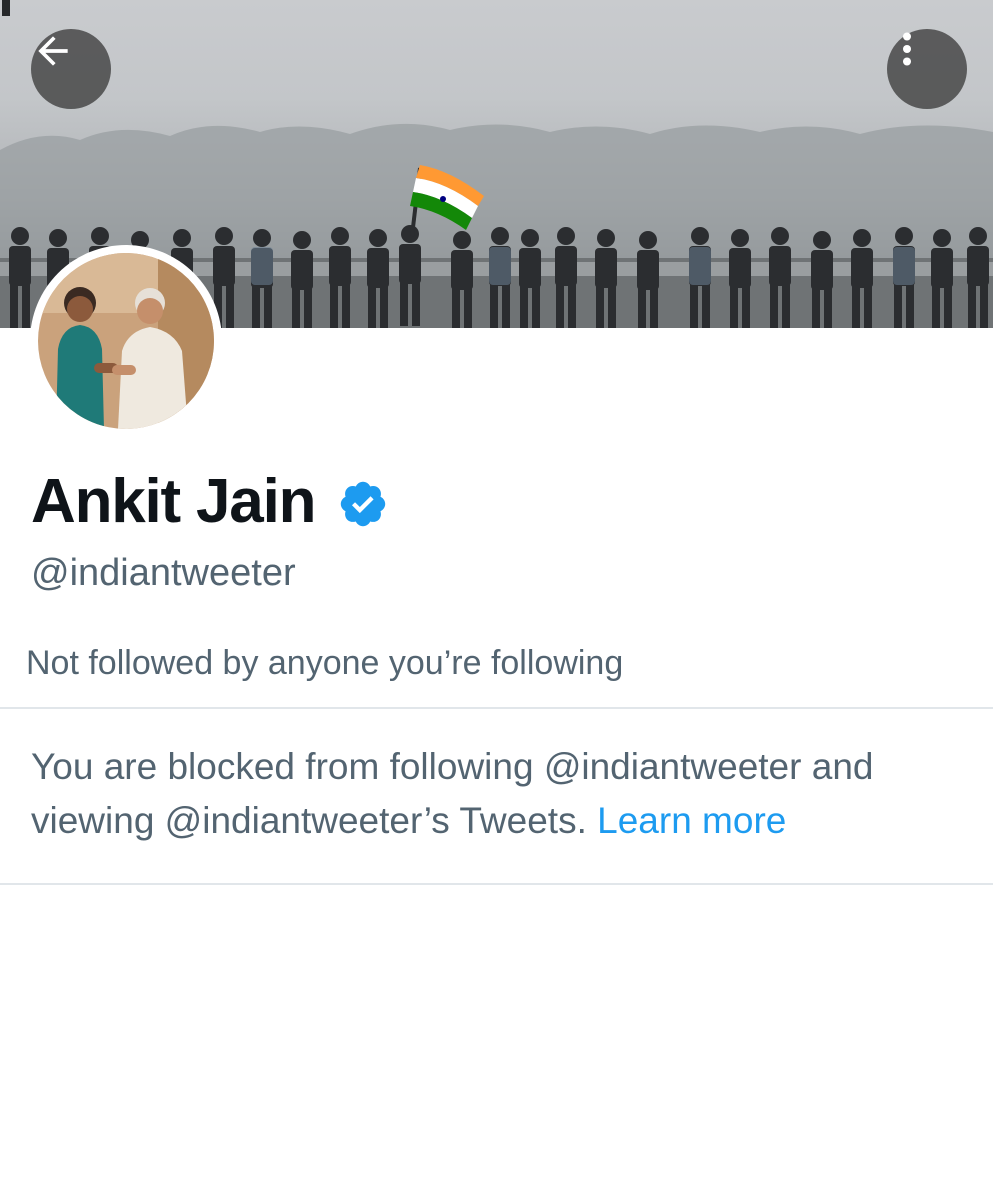 Image resolution: width=993 pixels, height=1200 pixels. What do you see at coordinates (907, 49) in the screenshot?
I see `more-vertical-icon` at bounding box center [907, 49].